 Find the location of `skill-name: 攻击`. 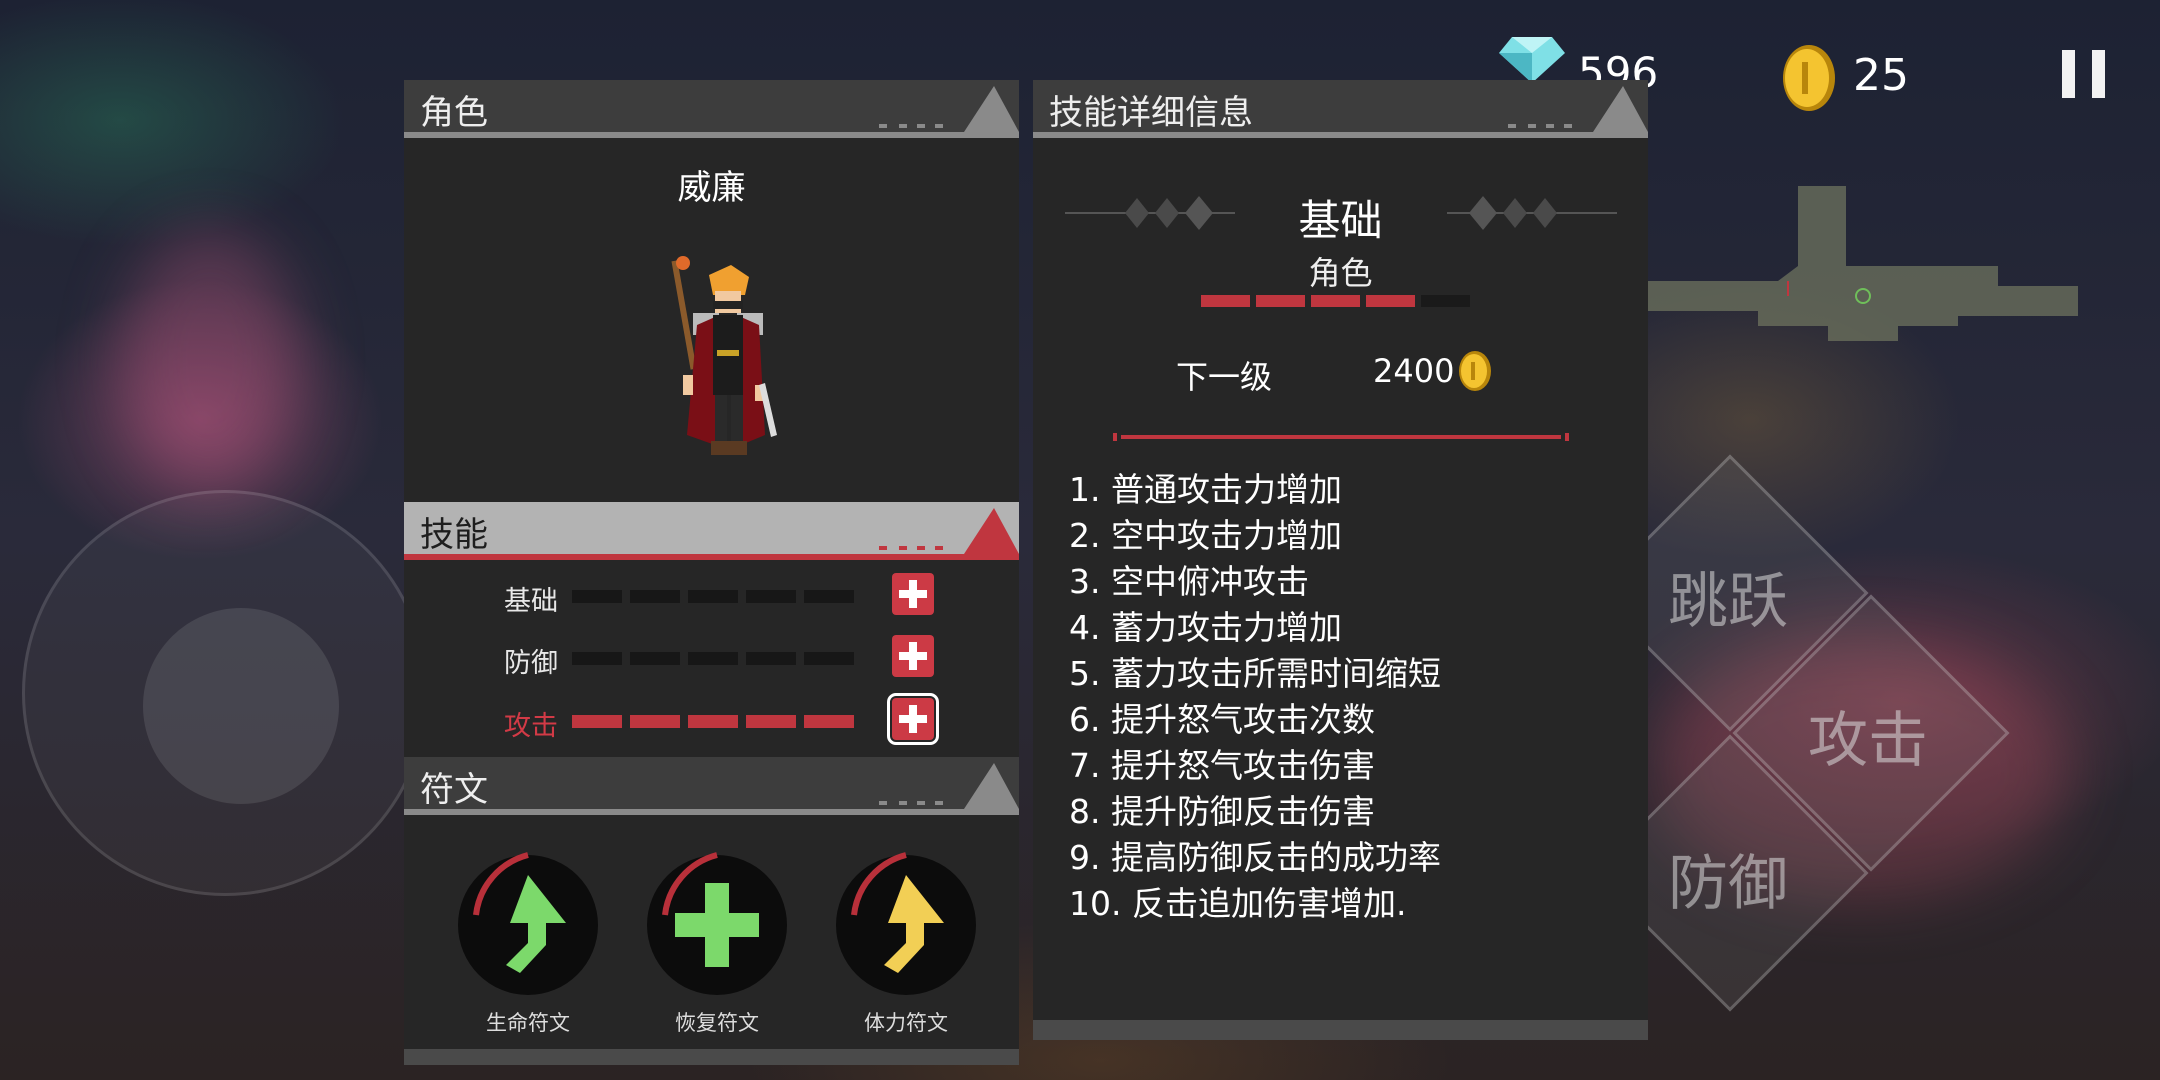

skill-name: 攻击 is located at coordinates (531, 726).